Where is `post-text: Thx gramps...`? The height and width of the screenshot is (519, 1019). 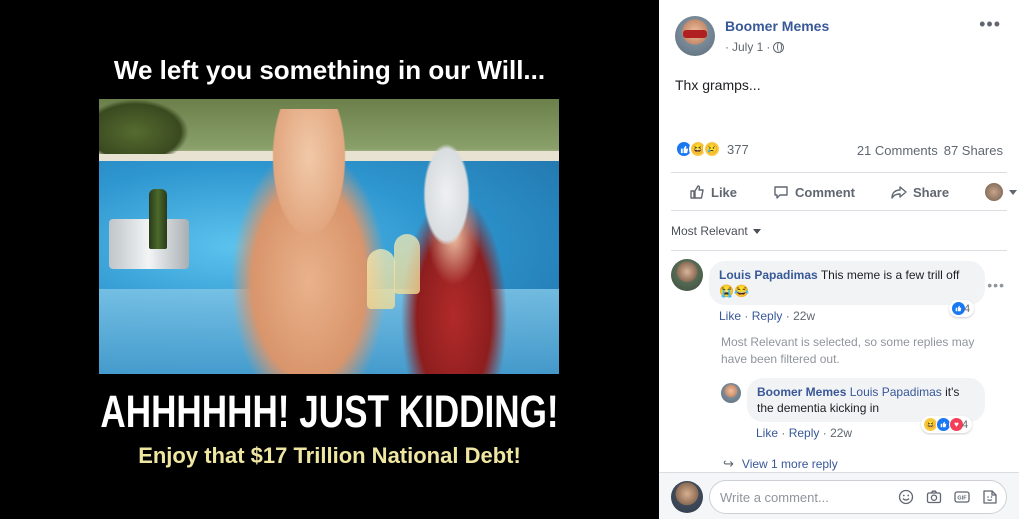 post-text: Thx gramps... is located at coordinates (718, 85).